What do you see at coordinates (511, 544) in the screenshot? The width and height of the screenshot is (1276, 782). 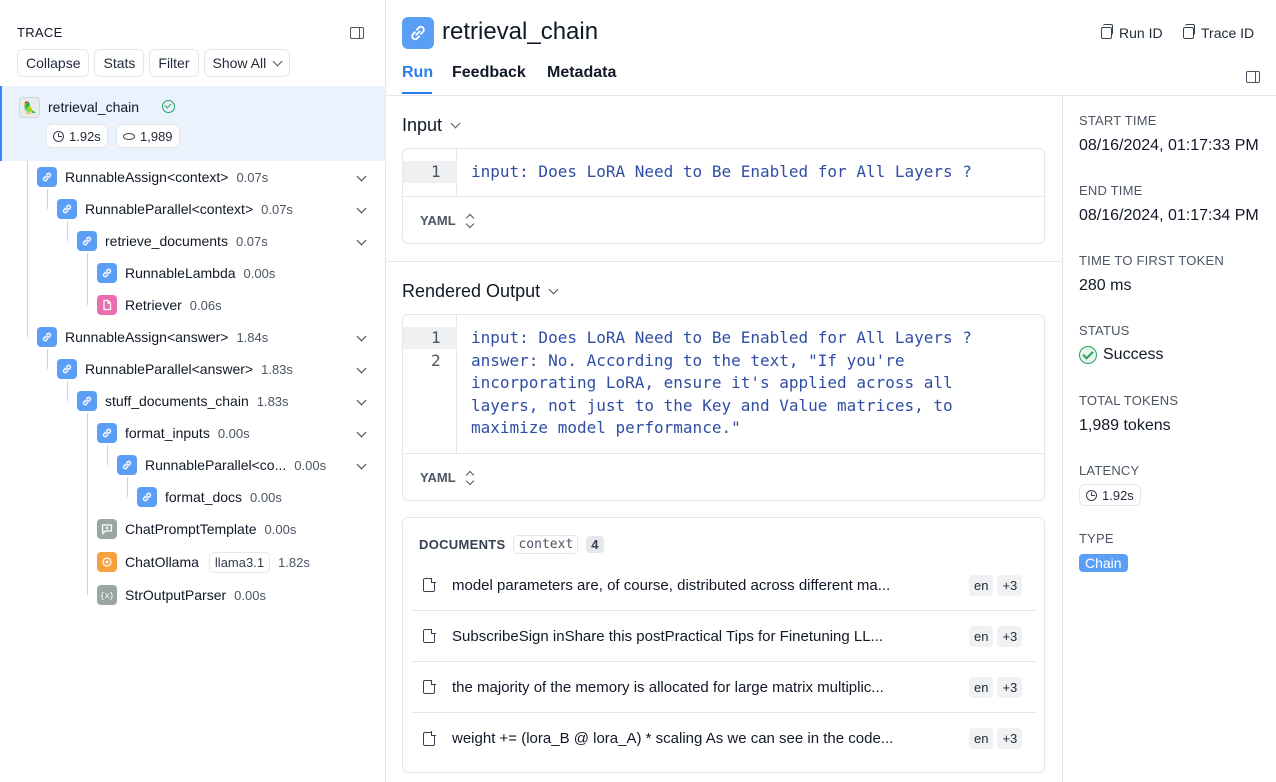 I see `documents-header: DOCUMENTS context 4` at bounding box center [511, 544].